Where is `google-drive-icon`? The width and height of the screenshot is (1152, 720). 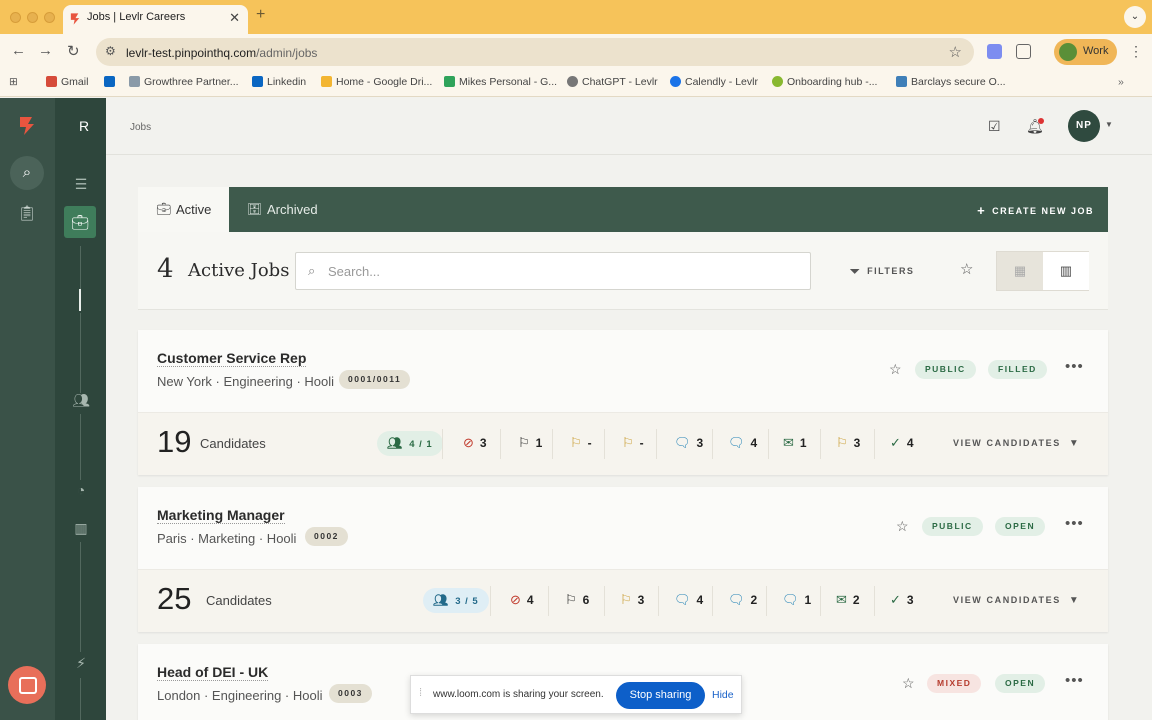 google-drive-icon is located at coordinates (326, 81).